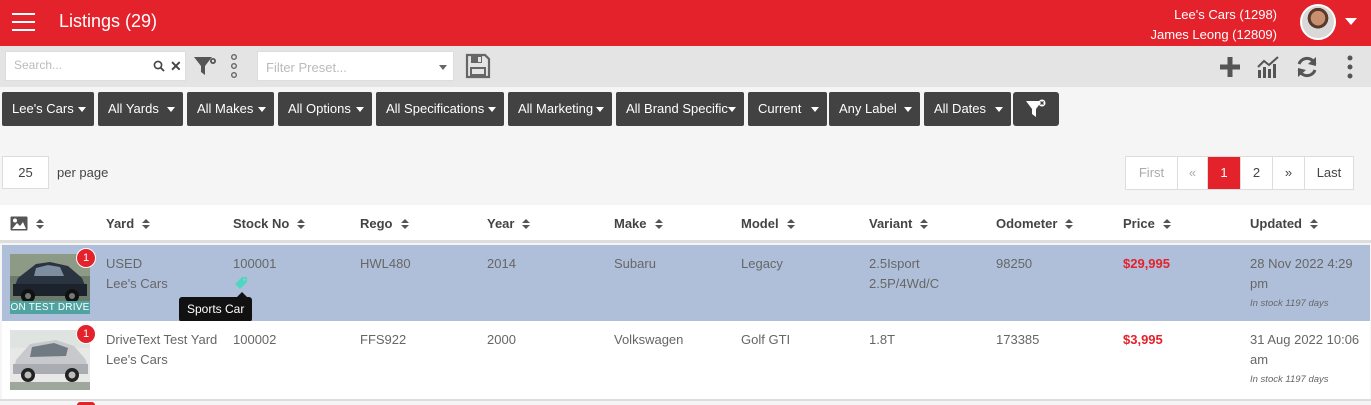  What do you see at coordinates (19, 223) in the screenshot?
I see `image-icon` at bounding box center [19, 223].